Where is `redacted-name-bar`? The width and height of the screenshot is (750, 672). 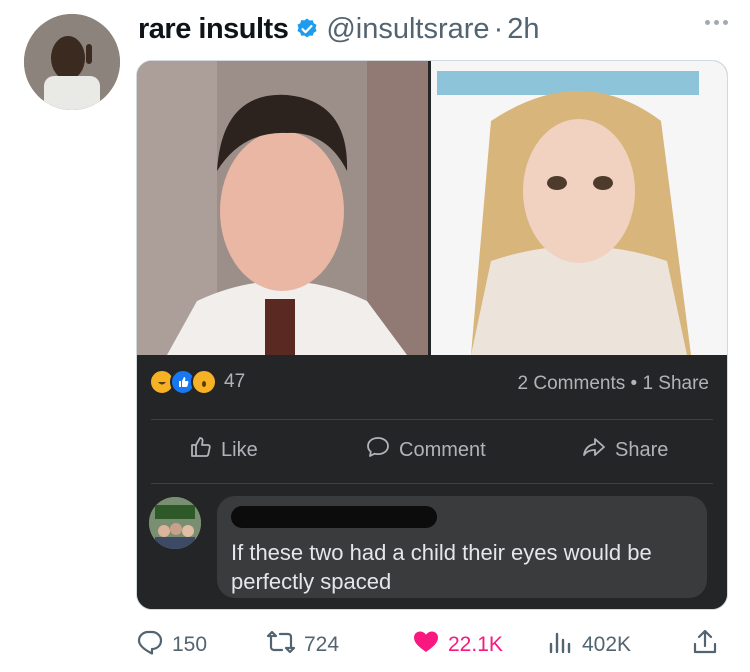
redacted-name-bar is located at coordinates (334, 517).